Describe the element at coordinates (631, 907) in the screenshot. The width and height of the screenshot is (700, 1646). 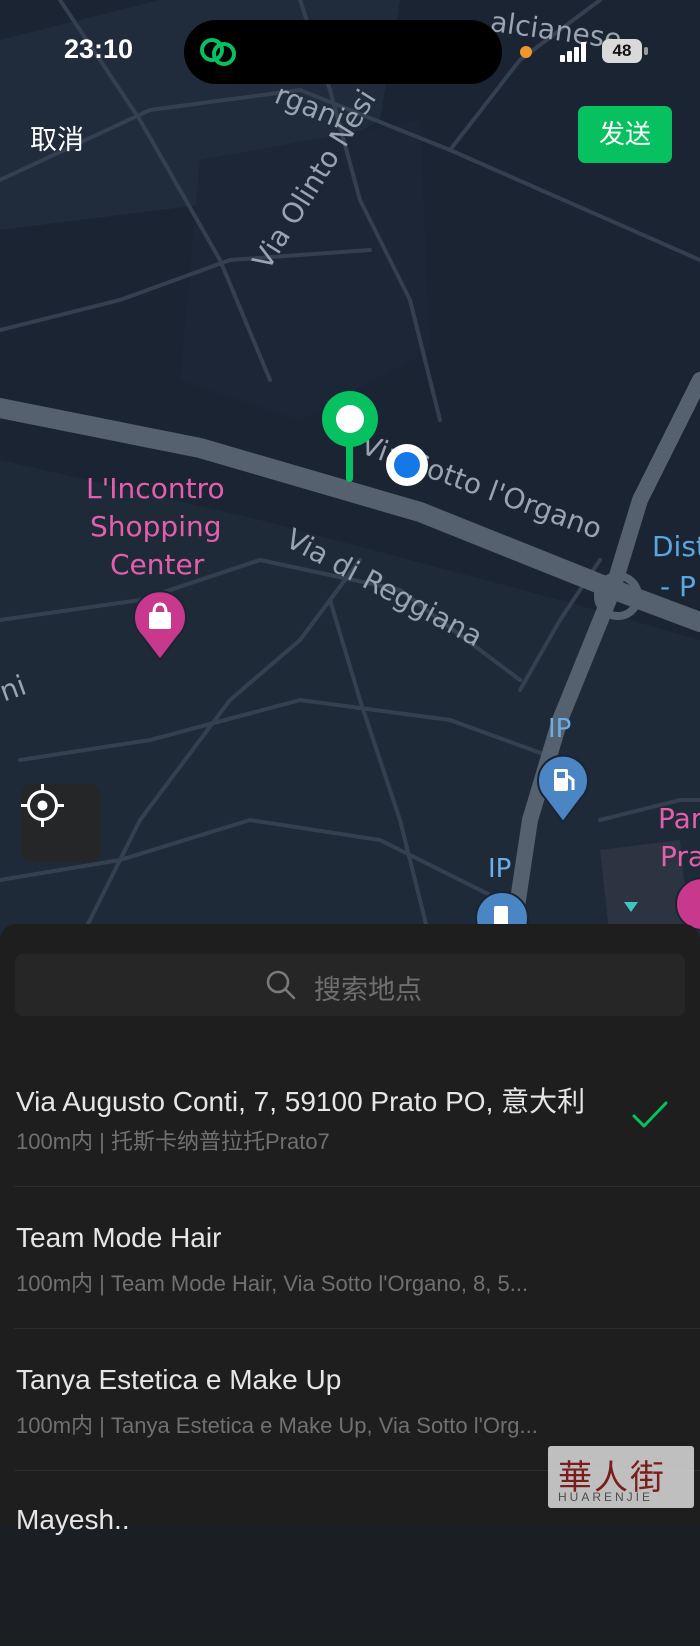
I see `compass-arrow-icon` at that location.